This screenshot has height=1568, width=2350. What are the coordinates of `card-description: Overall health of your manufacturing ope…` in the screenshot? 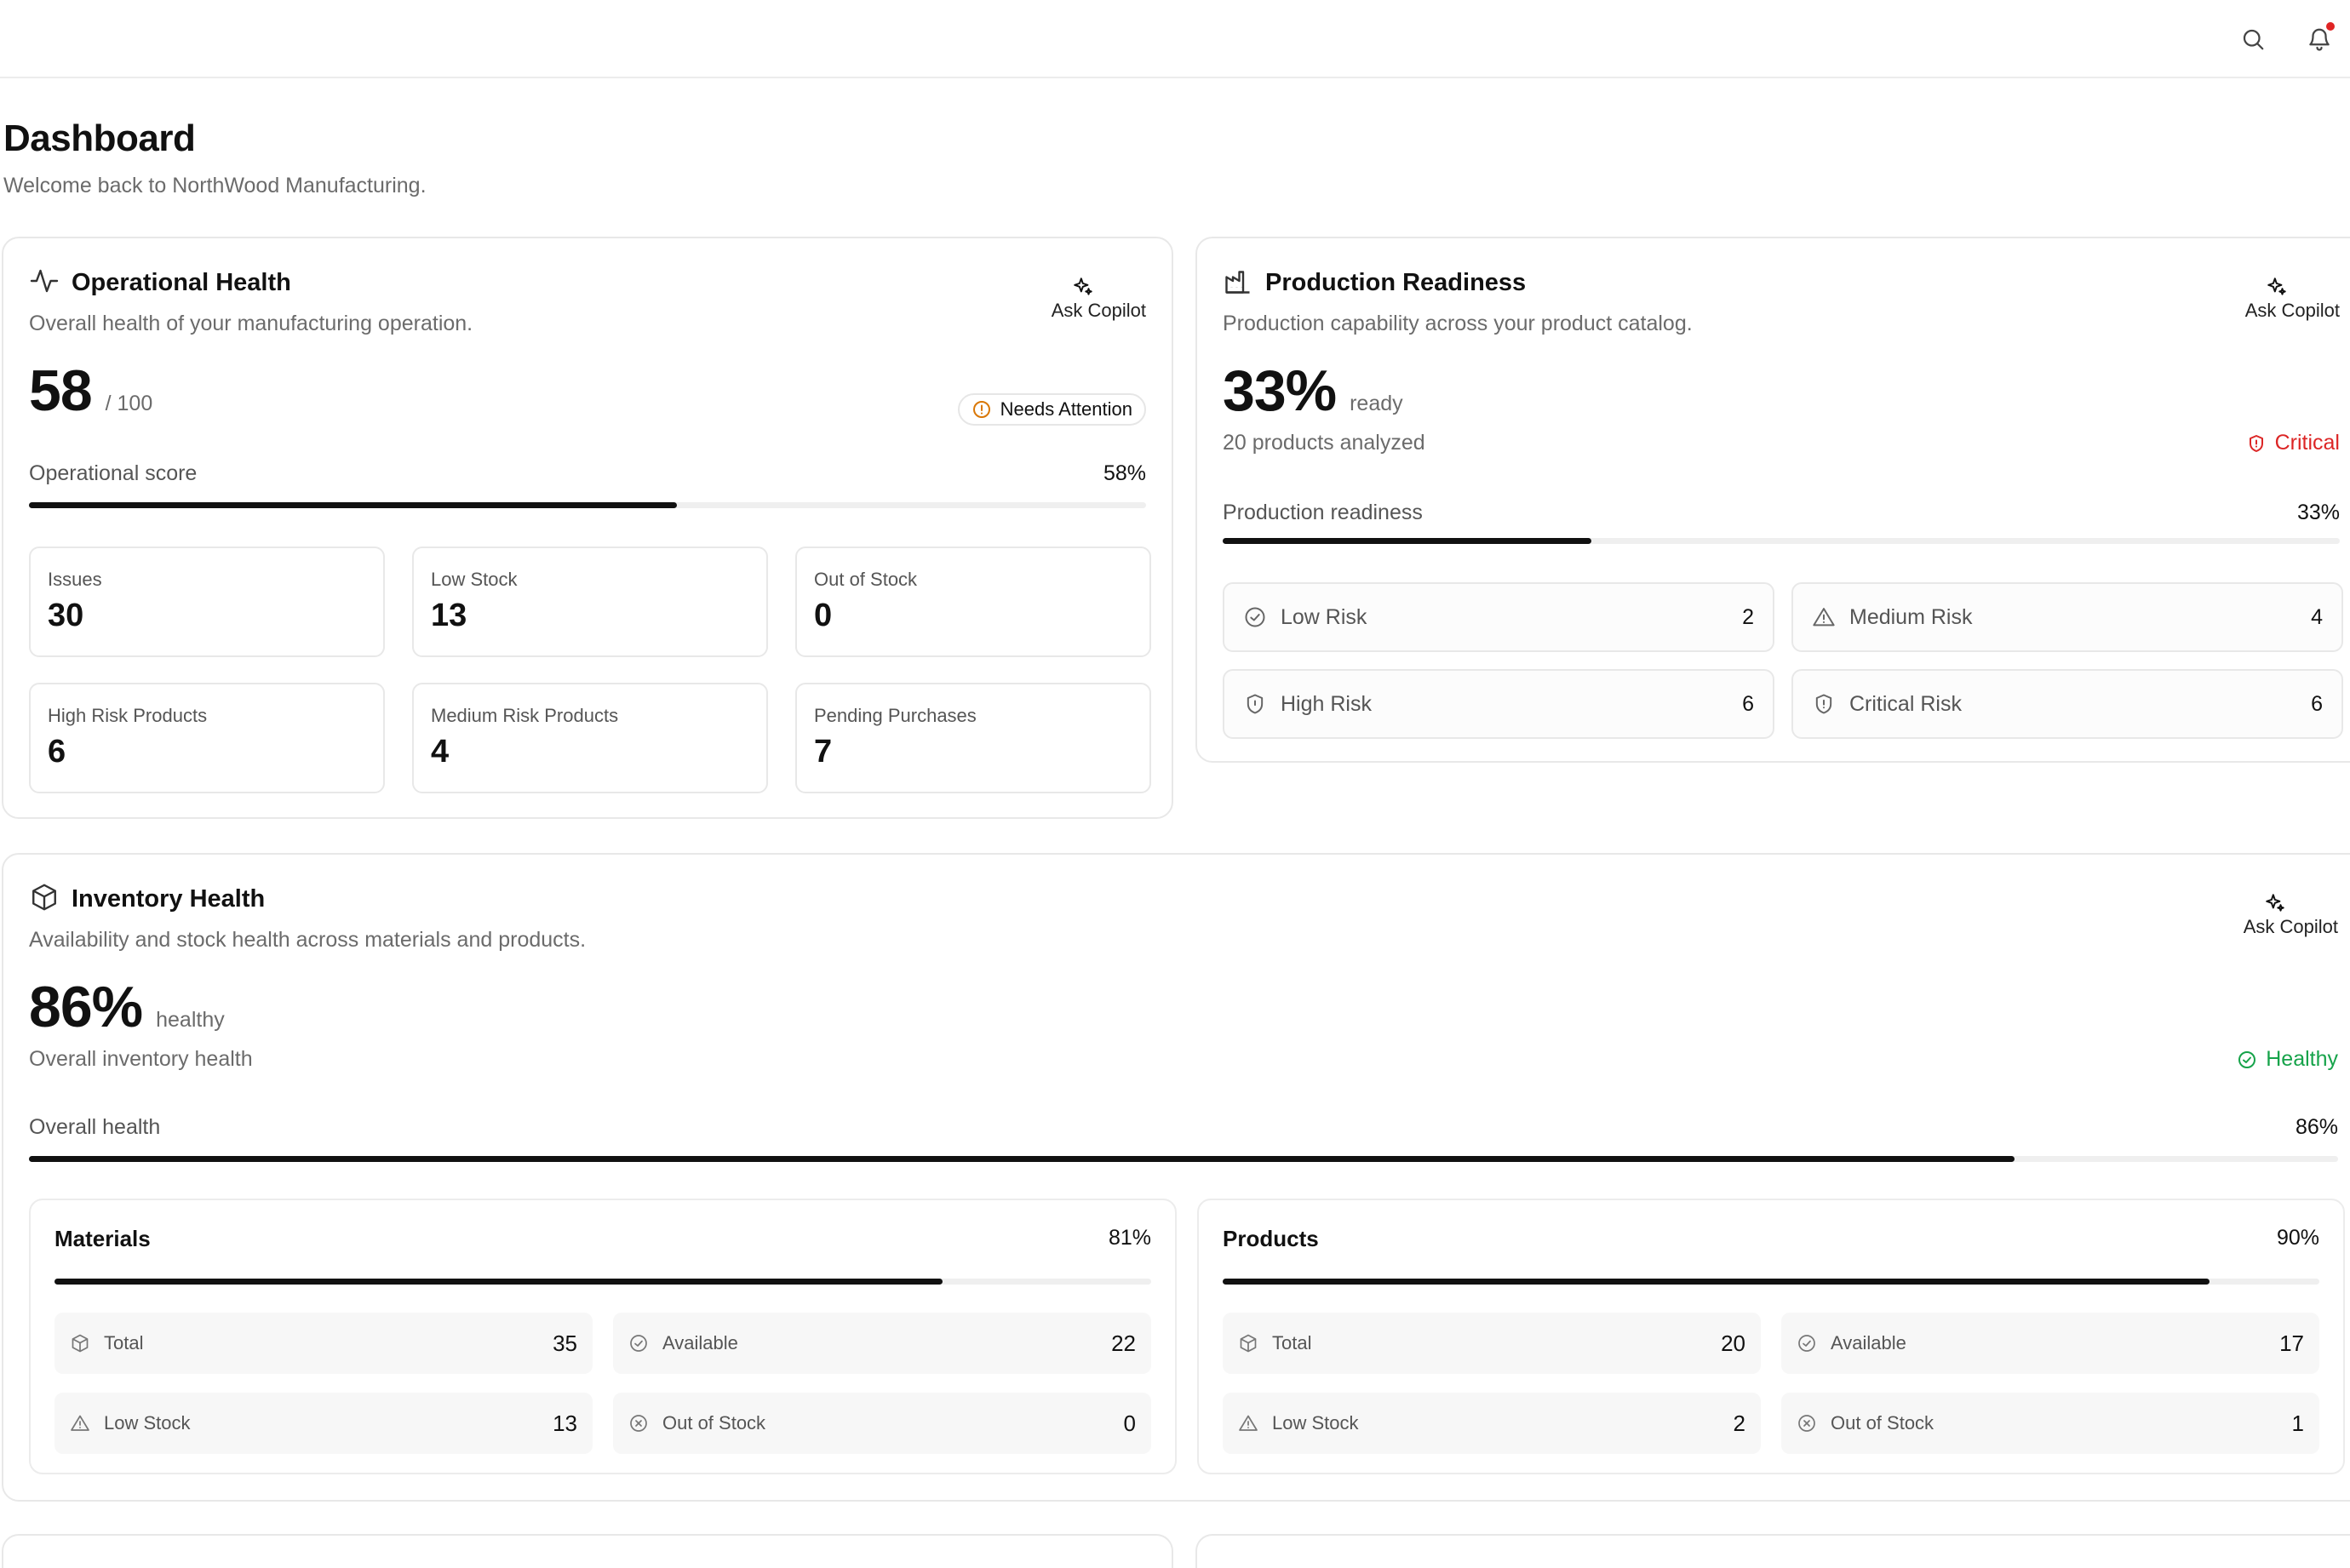 It's located at (251, 323).